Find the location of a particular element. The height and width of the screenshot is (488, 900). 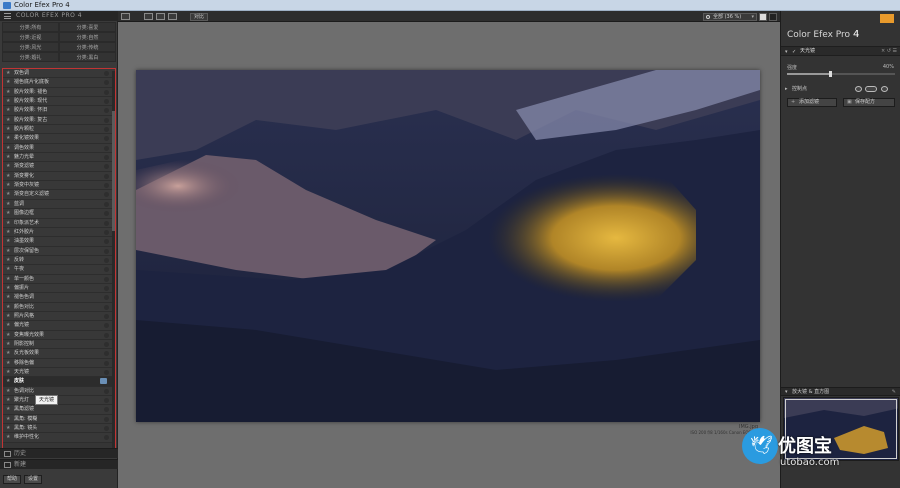

filter-section-header: ▾ ✓ 天光镜 × ↺ ☰ is located at coordinates (840, 51).